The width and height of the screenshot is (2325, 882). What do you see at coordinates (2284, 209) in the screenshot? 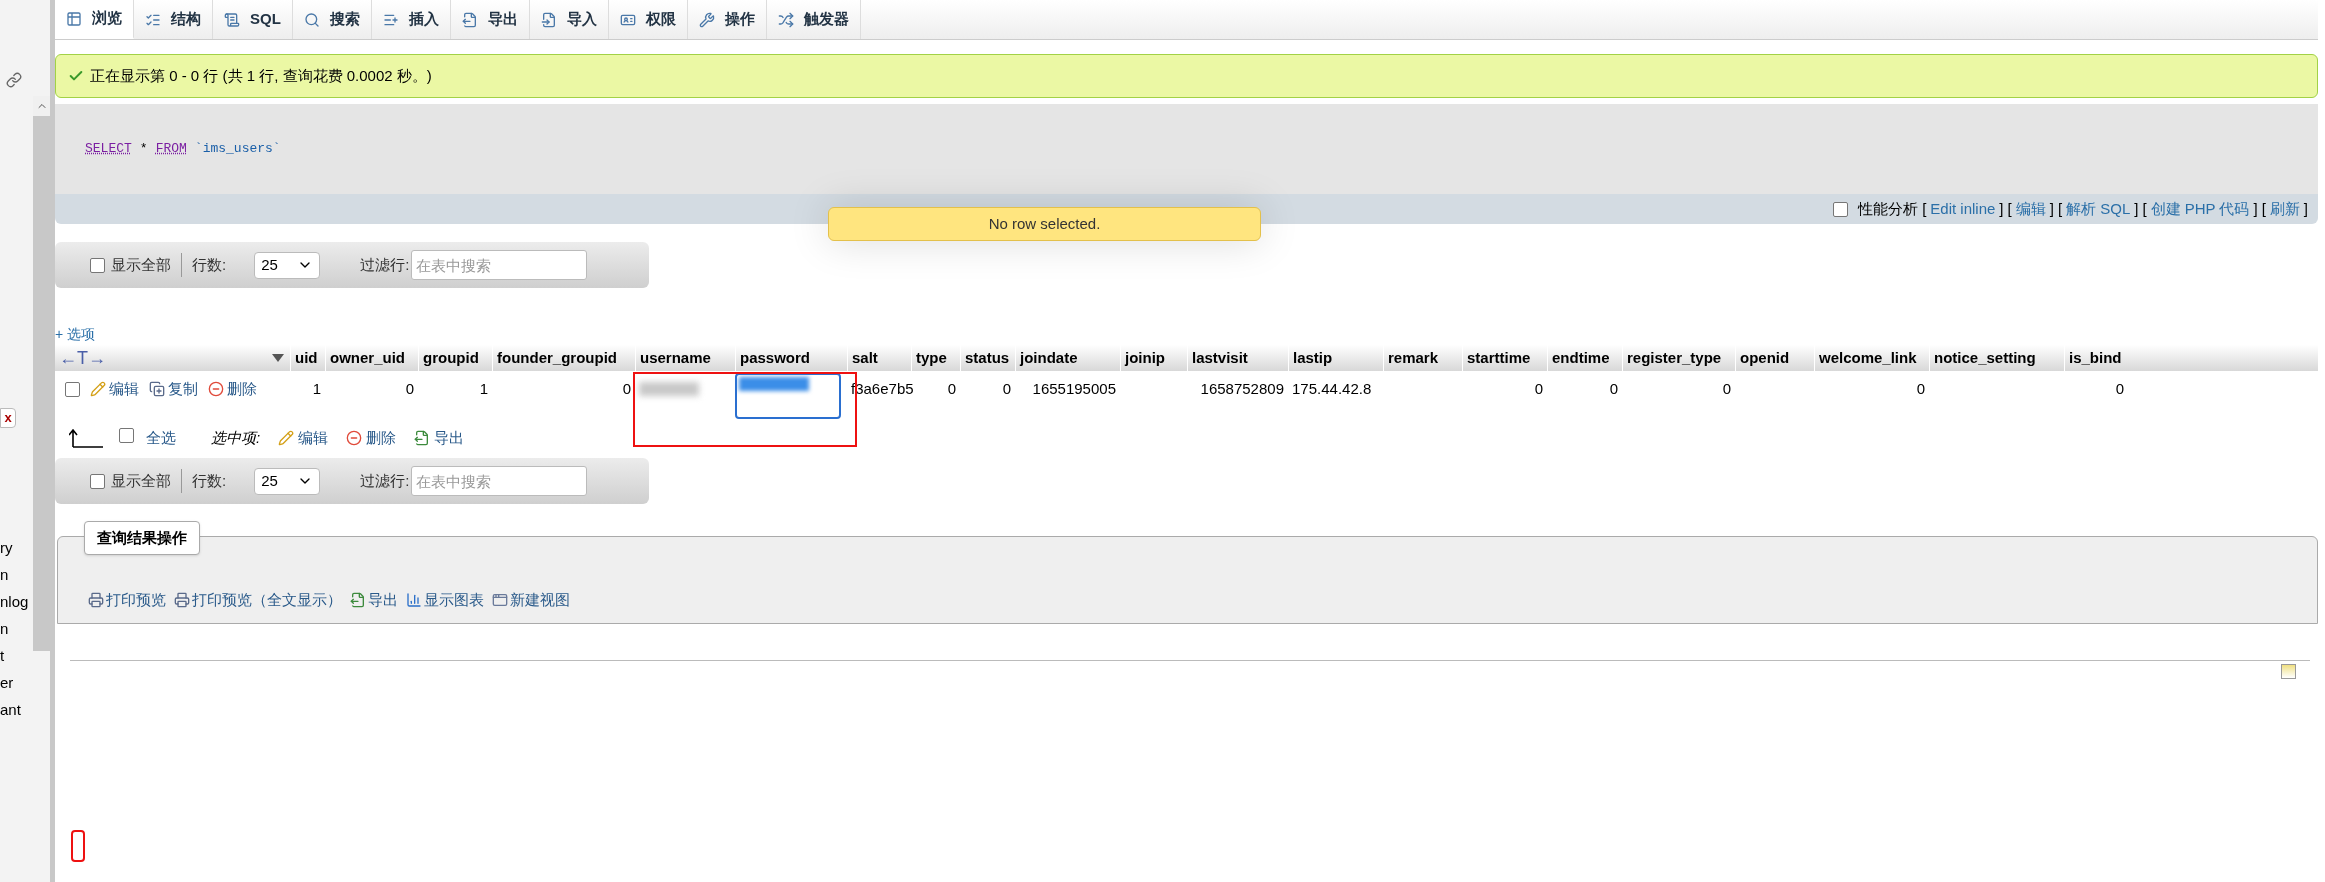
I see `query-link: 刷新` at bounding box center [2284, 209].